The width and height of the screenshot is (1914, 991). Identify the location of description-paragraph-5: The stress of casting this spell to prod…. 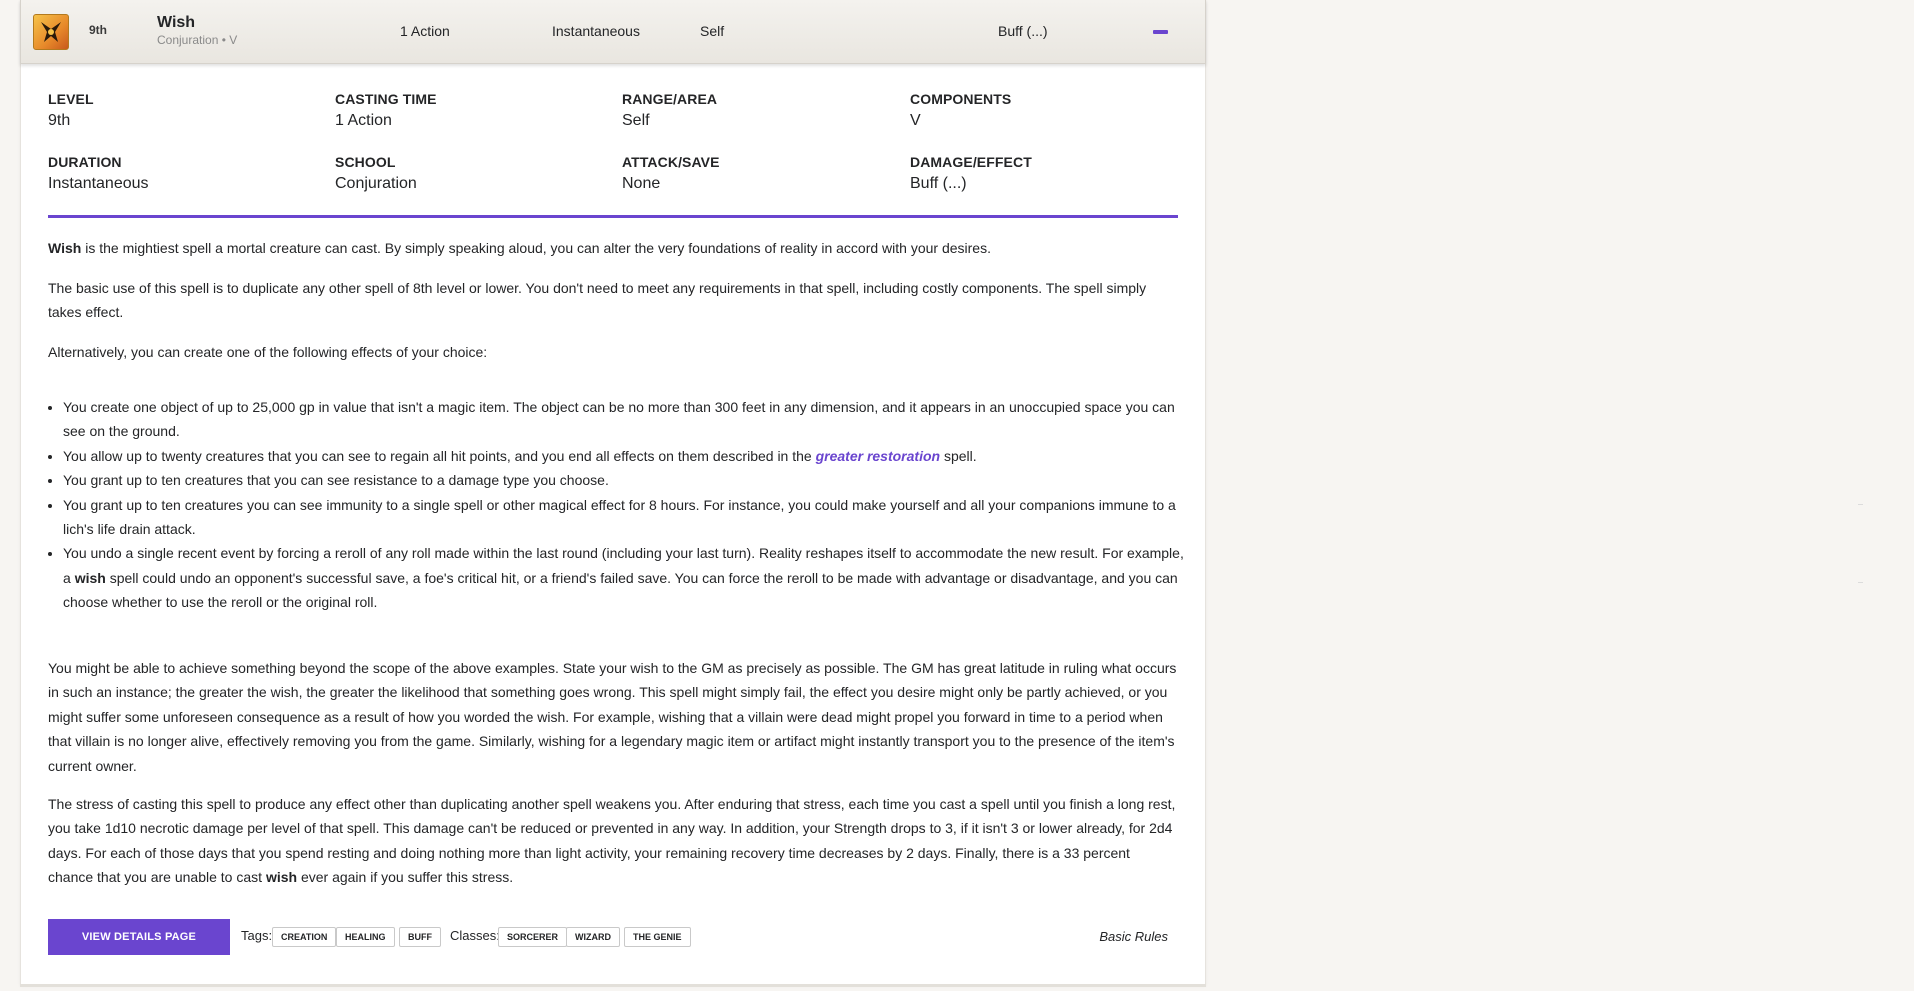
(613, 841).